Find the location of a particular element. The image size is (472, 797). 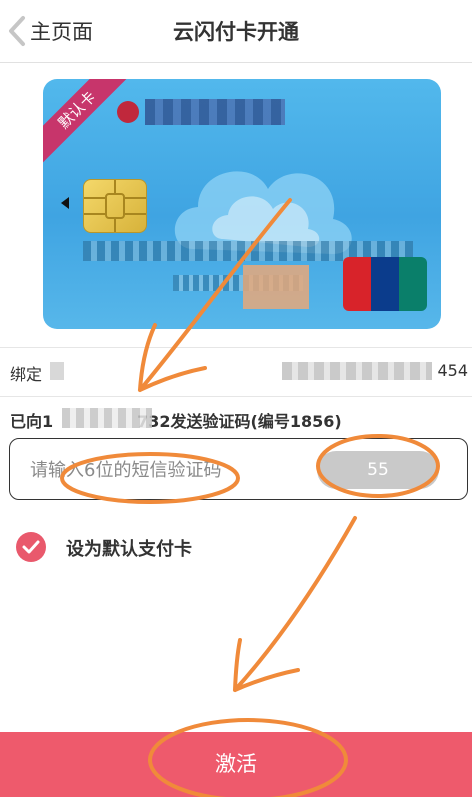

masked-phone-number is located at coordinates (107, 418).